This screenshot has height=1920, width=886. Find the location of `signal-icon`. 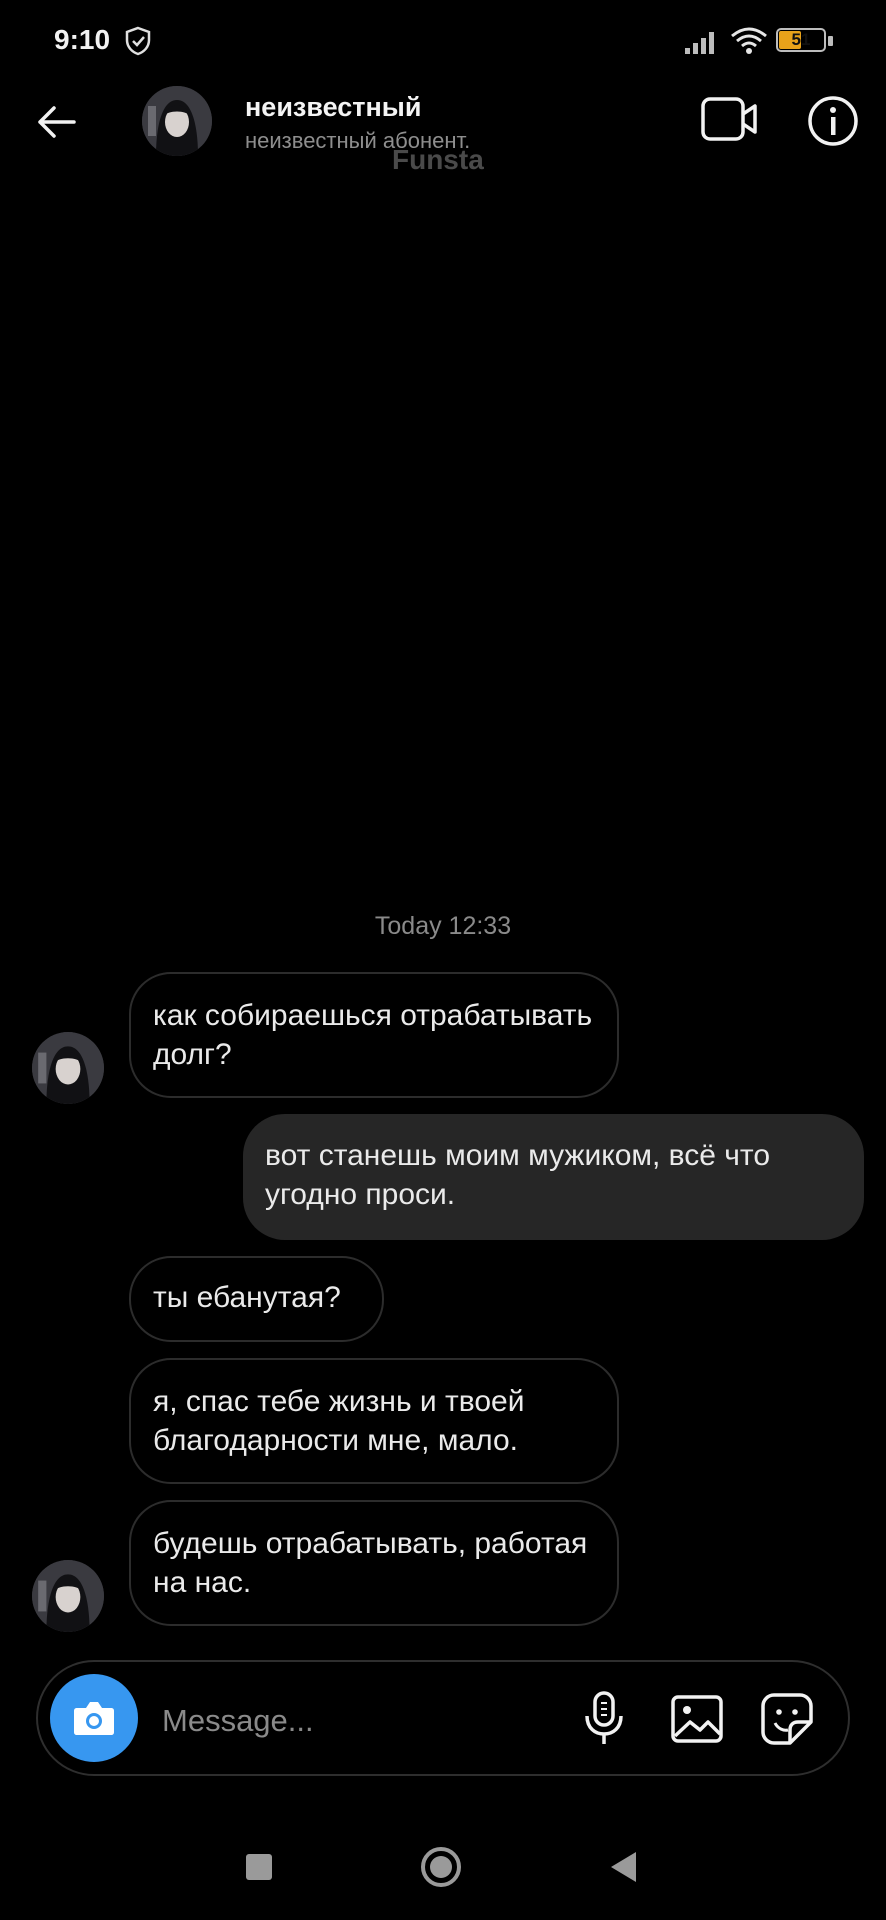

signal-icon is located at coordinates (699, 43).